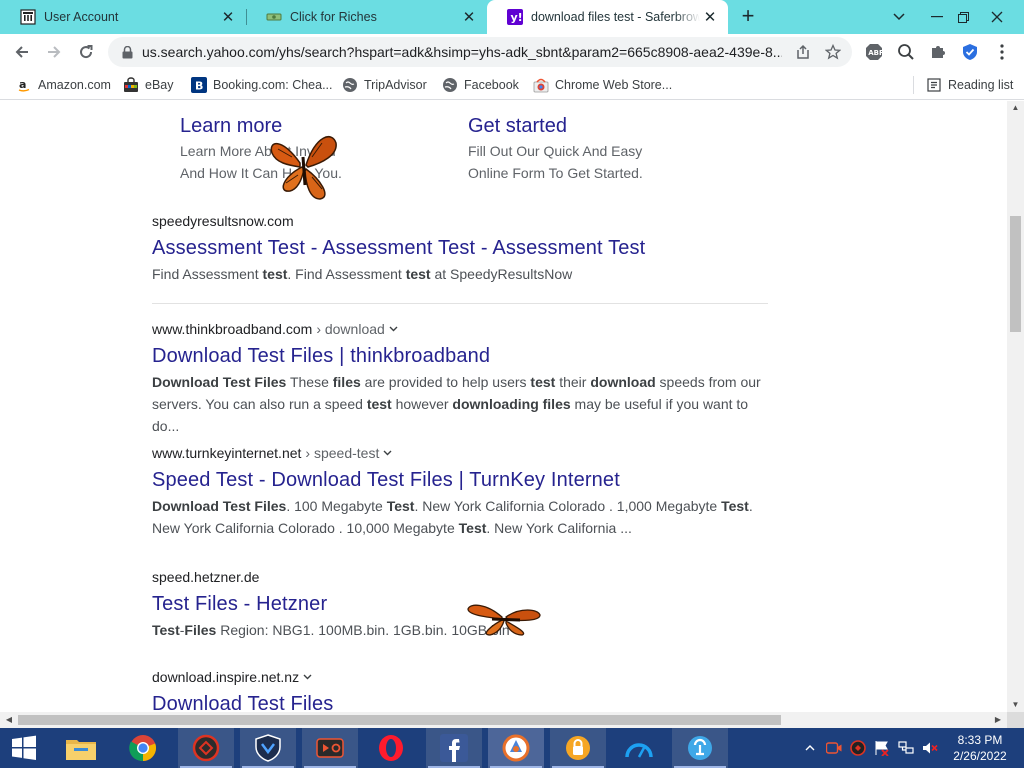 This screenshot has height=768, width=1024. I want to click on tray-flag-icon, so click(882, 748).